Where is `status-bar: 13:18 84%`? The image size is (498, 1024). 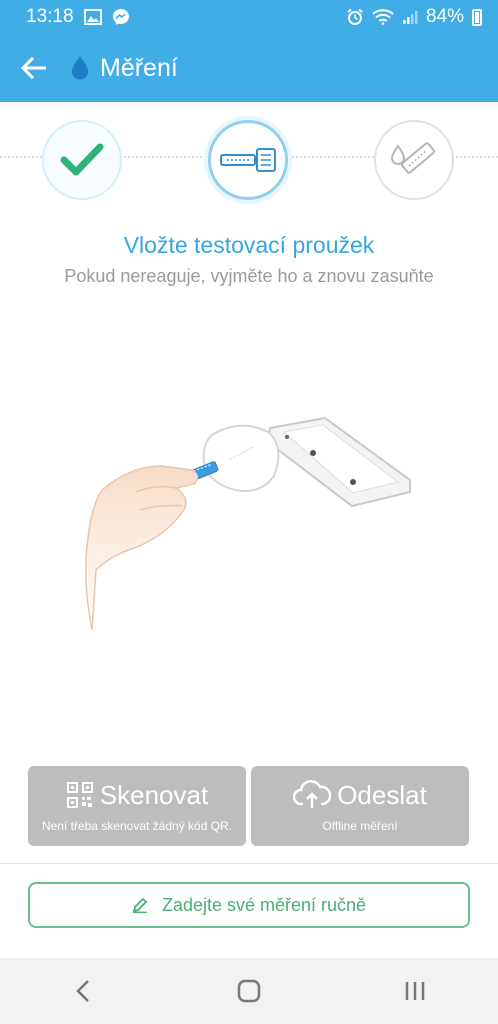 status-bar: 13:18 84% is located at coordinates (249, 17).